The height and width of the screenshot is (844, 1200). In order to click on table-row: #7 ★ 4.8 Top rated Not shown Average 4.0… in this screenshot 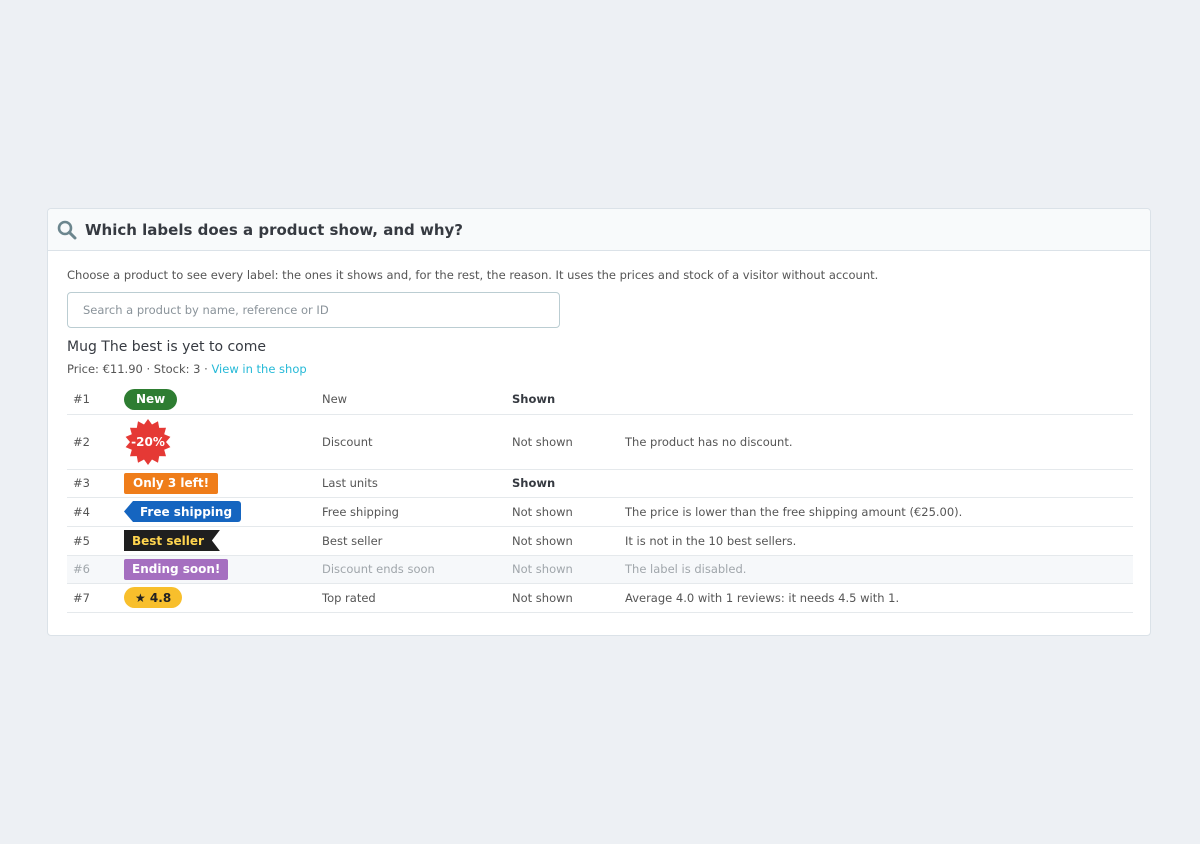, I will do `click(600, 598)`.